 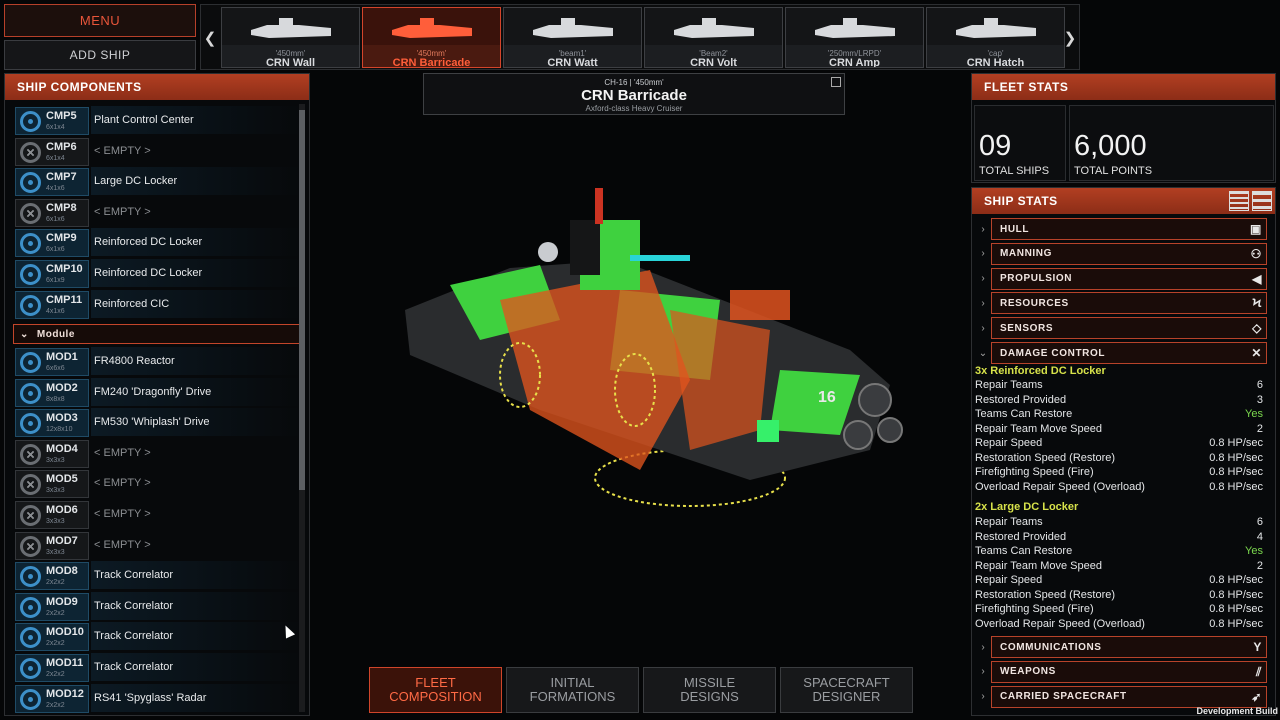 I want to click on stat-category: › Hull ▣, so click(x=1121, y=229).